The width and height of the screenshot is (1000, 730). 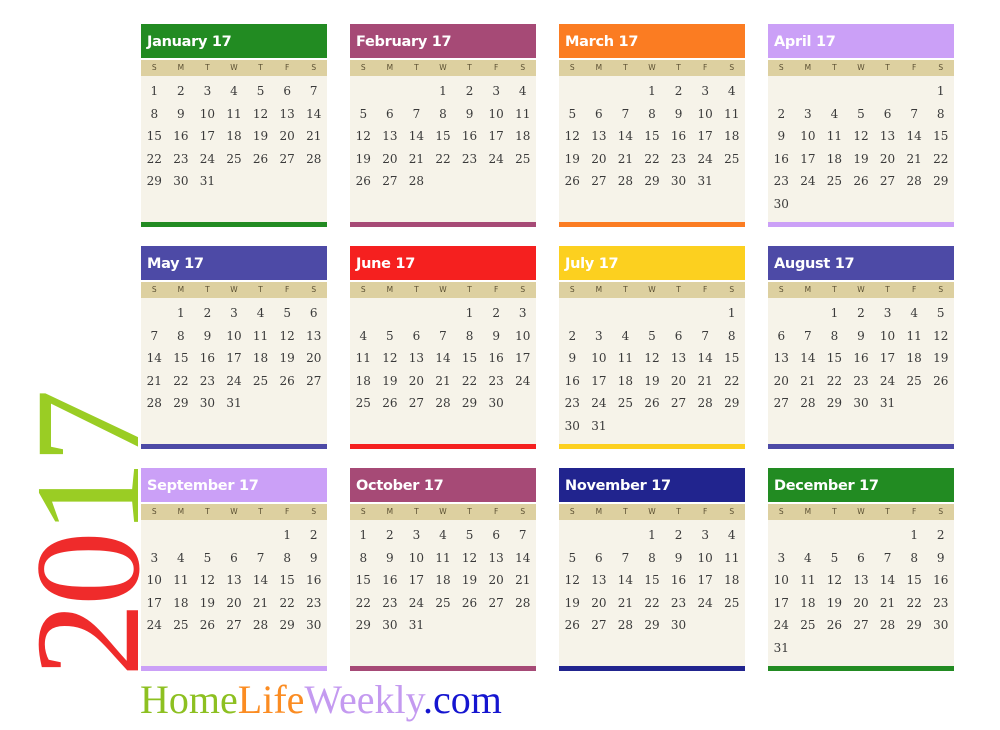 What do you see at coordinates (363, 381) in the screenshot?
I see `day-cell: 18` at bounding box center [363, 381].